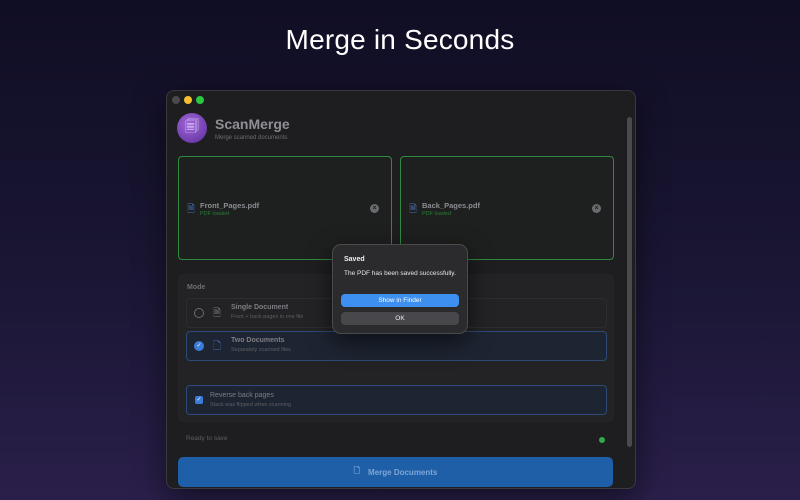 This screenshot has width=800, height=500. Describe the element at coordinates (602, 440) in the screenshot. I see `status-indicator` at that location.